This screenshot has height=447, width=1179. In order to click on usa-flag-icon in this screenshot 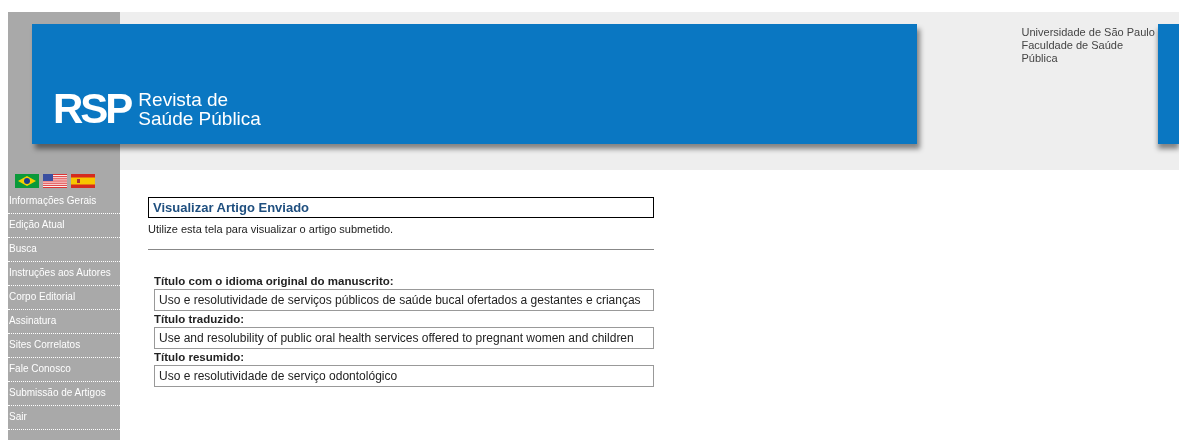, I will do `click(55, 181)`.